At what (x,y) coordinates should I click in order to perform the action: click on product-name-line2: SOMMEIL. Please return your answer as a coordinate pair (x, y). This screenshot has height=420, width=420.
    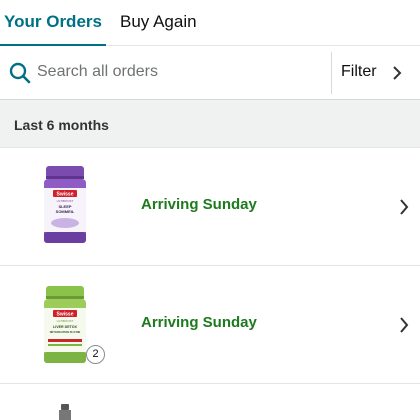
    Looking at the image, I should click on (65, 211).